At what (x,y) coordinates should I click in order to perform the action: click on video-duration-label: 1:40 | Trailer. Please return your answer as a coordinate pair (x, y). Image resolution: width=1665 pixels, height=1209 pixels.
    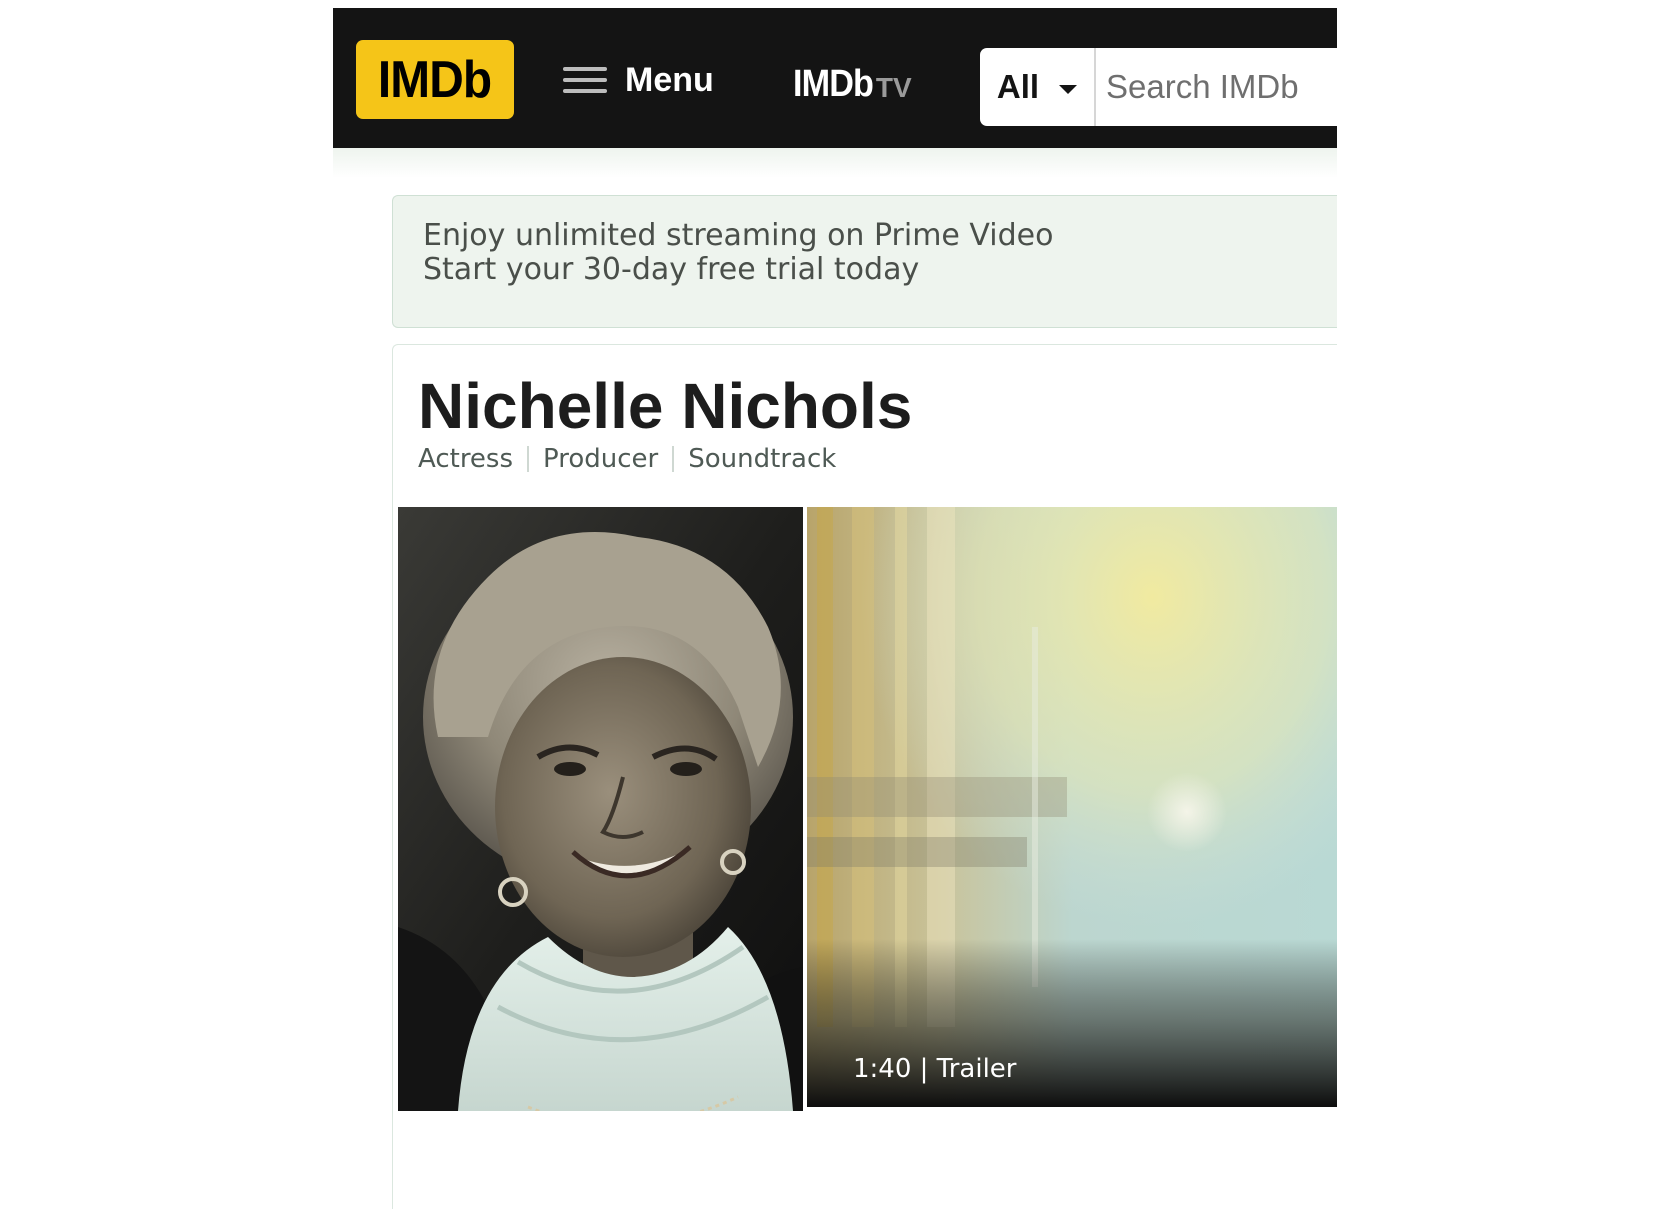
    Looking at the image, I should click on (935, 1069).